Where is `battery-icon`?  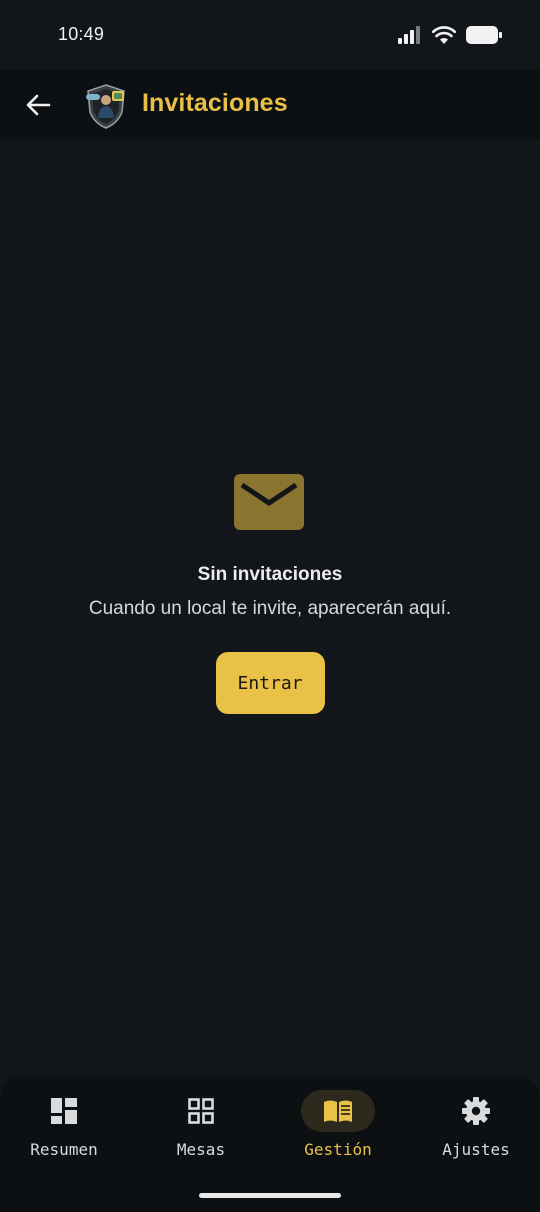 battery-icon is located at coordinates (484, 34).